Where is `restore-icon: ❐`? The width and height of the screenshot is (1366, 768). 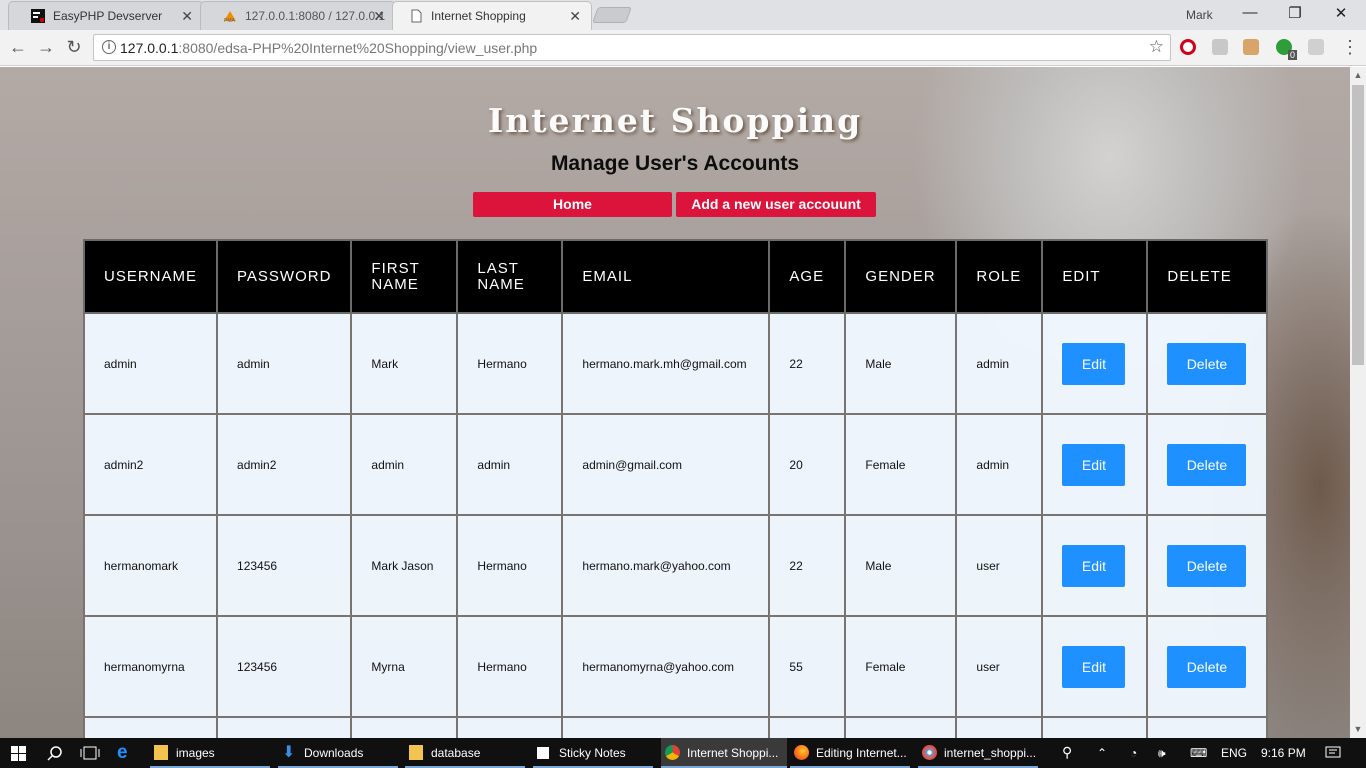
restore-icon: ❐ is located at coordinates (1295, 13).